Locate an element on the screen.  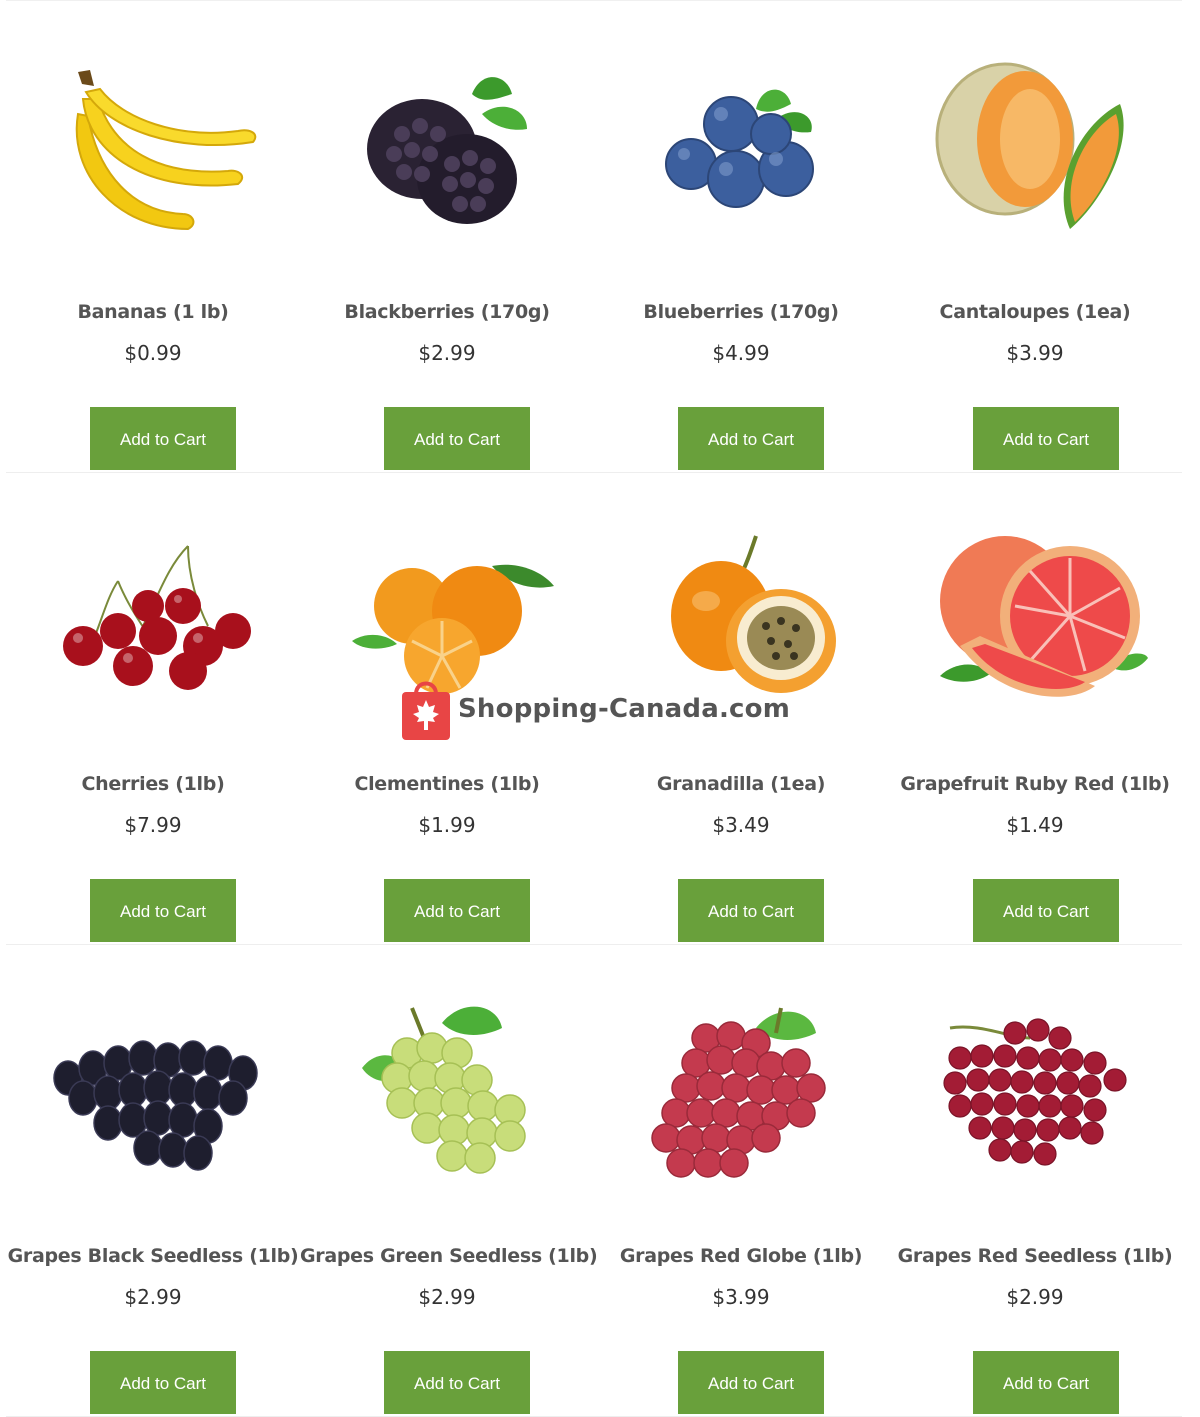
green-grapes-image is located at coordinates (447, 1092).